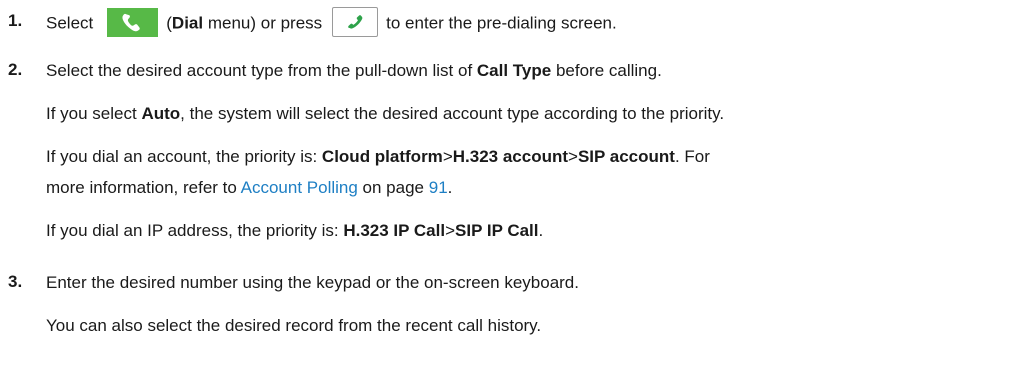 Image resolution: width=1022 pixels, height=379 pixels. What do you see at coordinates (161, 113) in the screenshot?
I see `auto-label: Auto` at bounding box center [161, 113].